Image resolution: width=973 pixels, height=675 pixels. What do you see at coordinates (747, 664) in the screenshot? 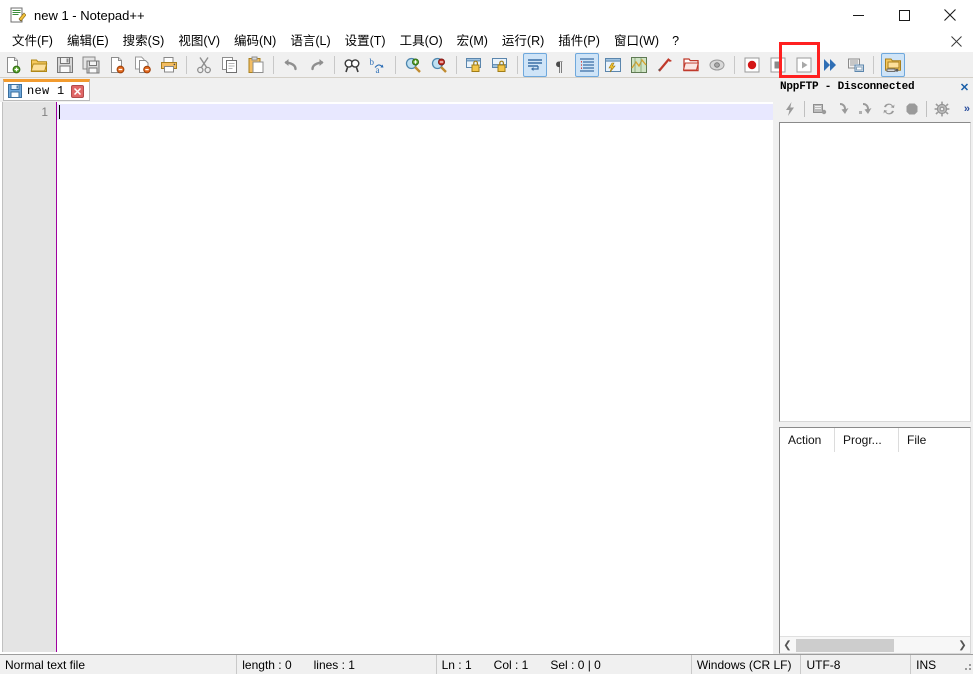
I see `status-eol: Windows (CR LF)` at bounding box center [747, 664].